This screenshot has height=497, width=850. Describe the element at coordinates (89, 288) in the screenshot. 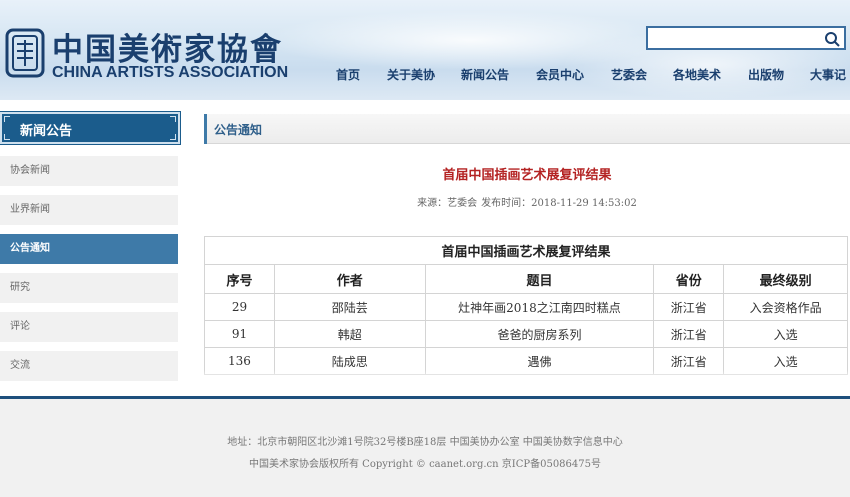

I see `sidebar-item-research: 研究` at that location.